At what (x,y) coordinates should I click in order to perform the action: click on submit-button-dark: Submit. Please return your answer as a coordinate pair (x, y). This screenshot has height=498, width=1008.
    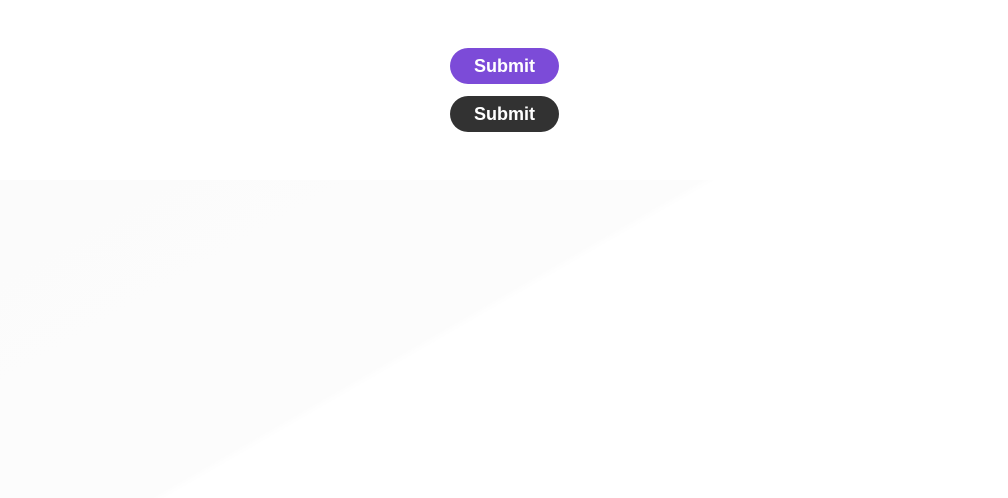
    Looking at the image, I should click on (504, 114).